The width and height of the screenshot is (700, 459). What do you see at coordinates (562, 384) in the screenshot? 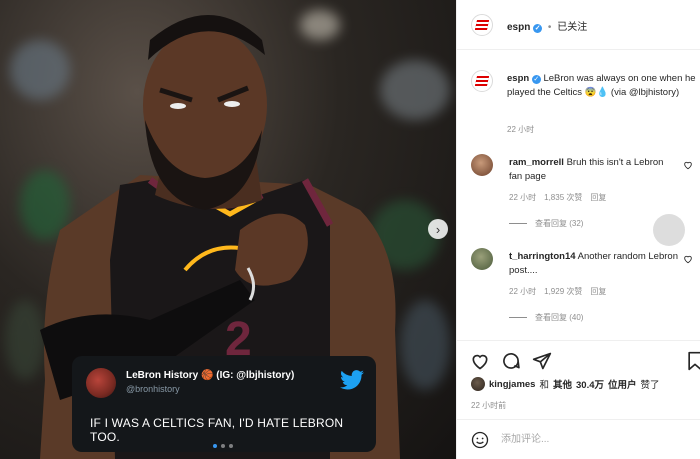
I see `likes-others: 其他` at bounding box center [562, 384].